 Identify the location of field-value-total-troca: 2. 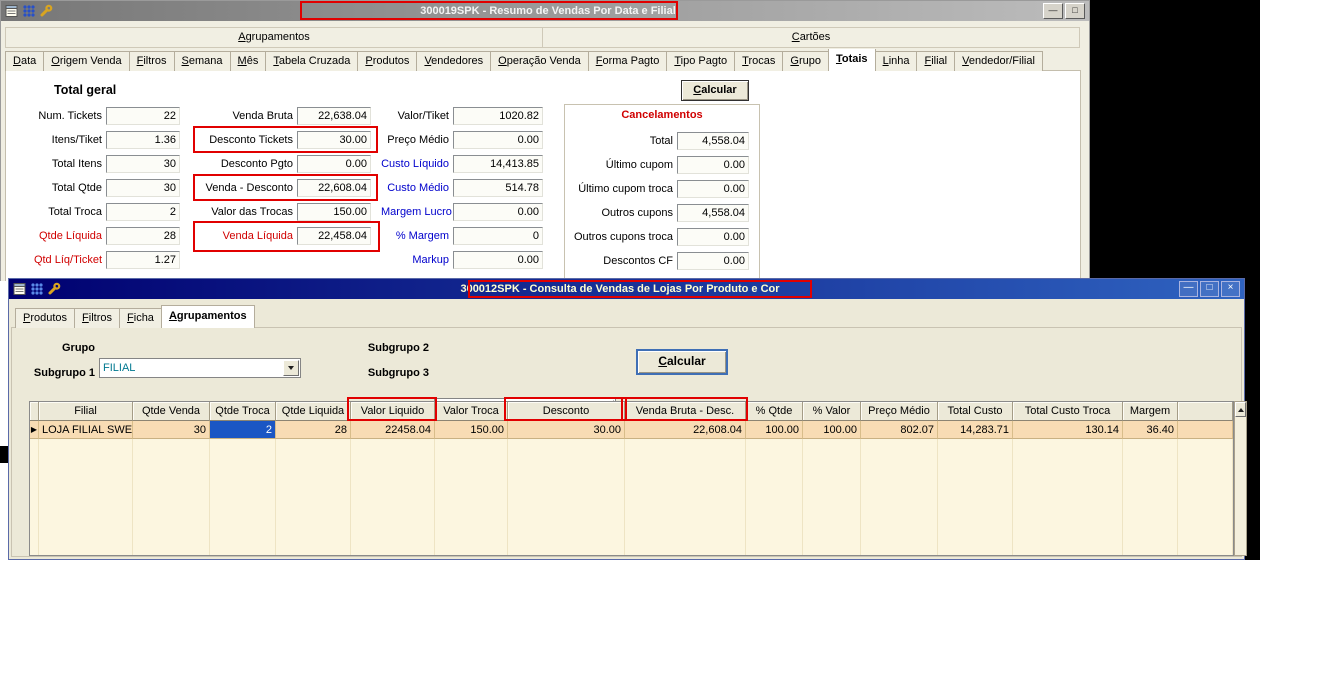
(143, 212).